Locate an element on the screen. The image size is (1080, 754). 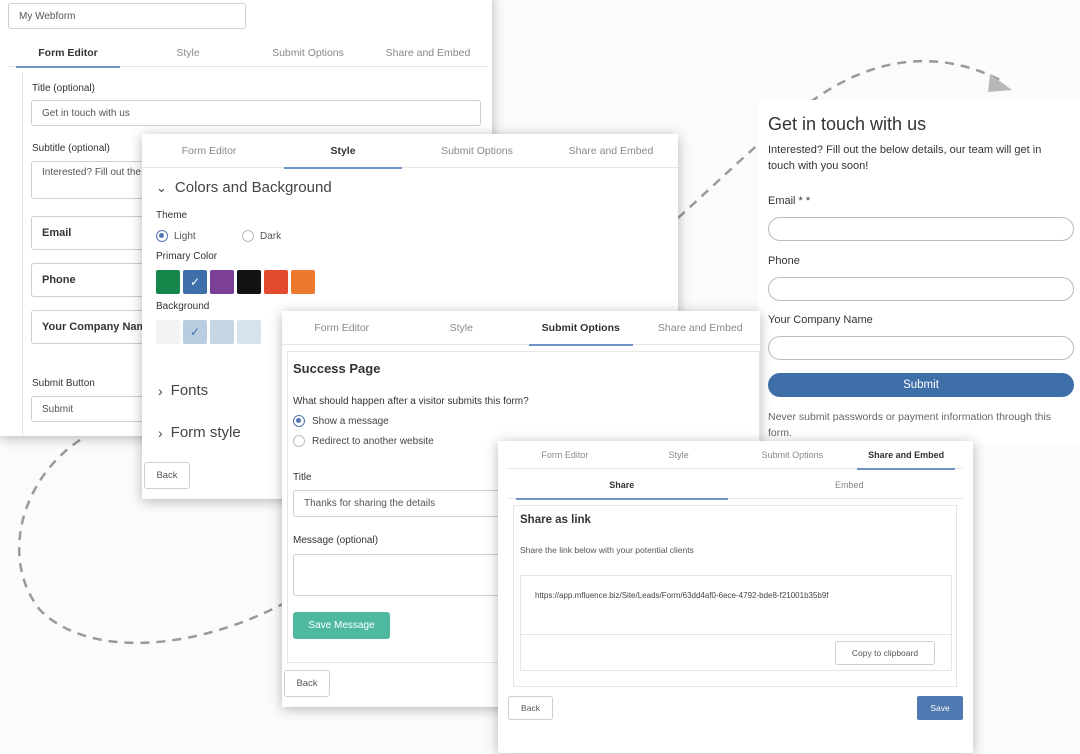
show-message-label: Show a message is located at coordinates (350, 421).